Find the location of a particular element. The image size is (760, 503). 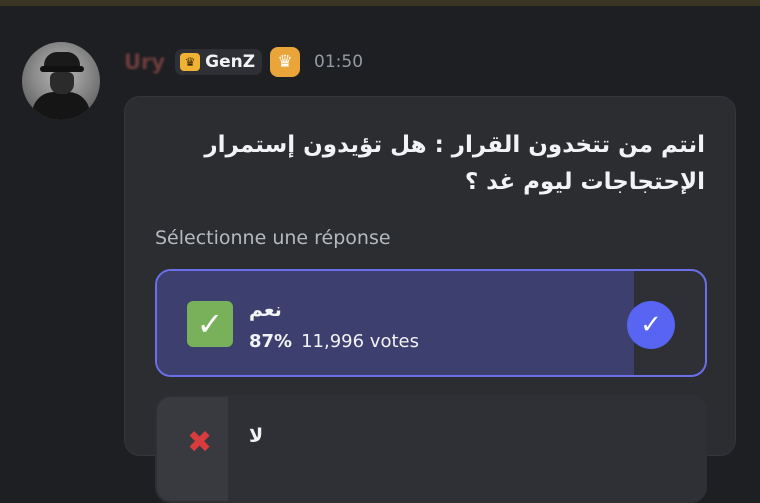

user-avatar is located at coordinates (61, 81).